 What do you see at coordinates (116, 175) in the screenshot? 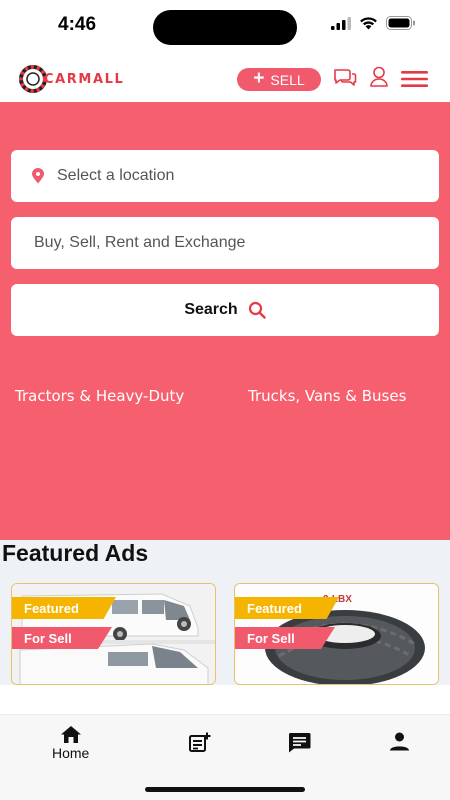
I see `location-placeholder: Select a location` at bounding box center [116, 175].